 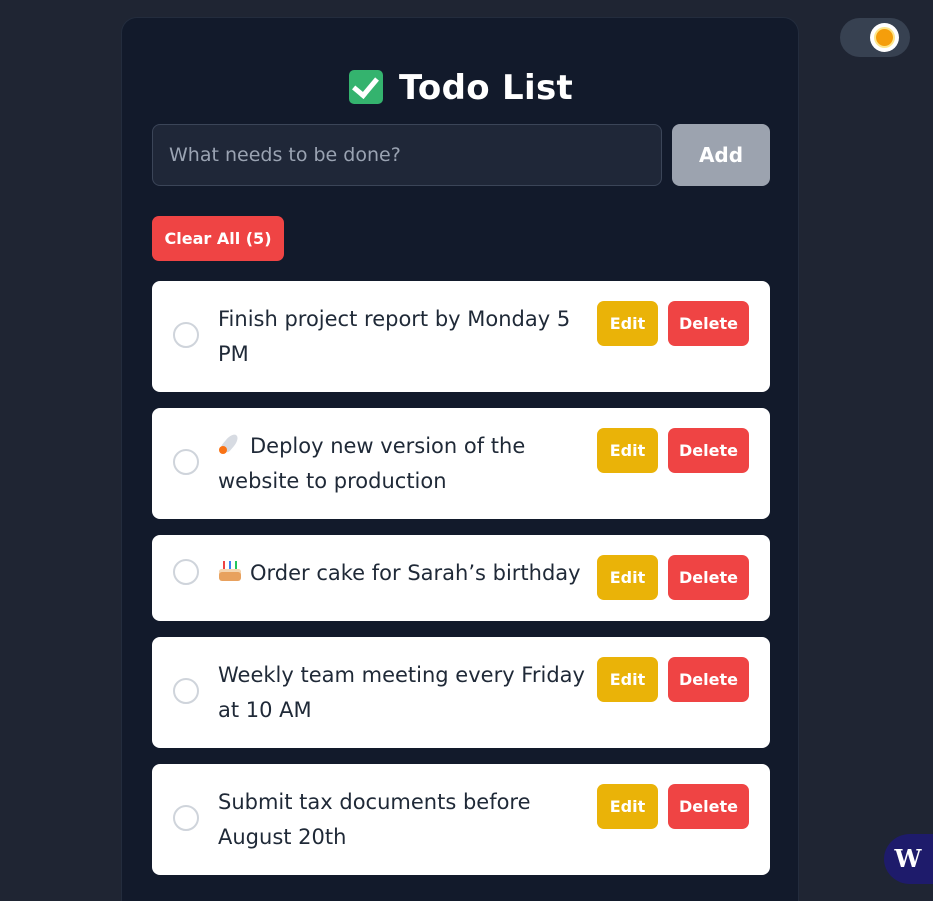 I want to click on rocket-icon, so click(x=230, y=444).